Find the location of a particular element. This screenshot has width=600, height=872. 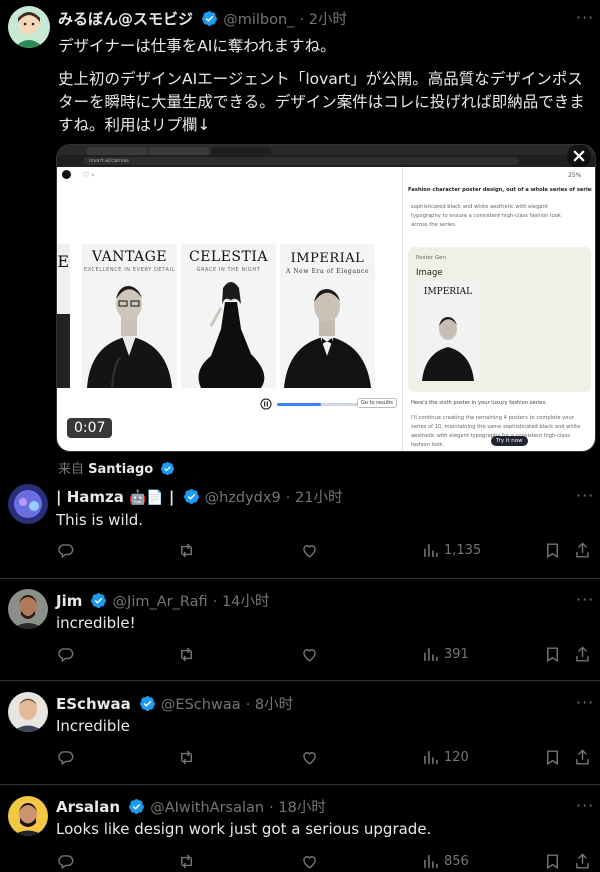

divider is located at coordinates (300, 784).